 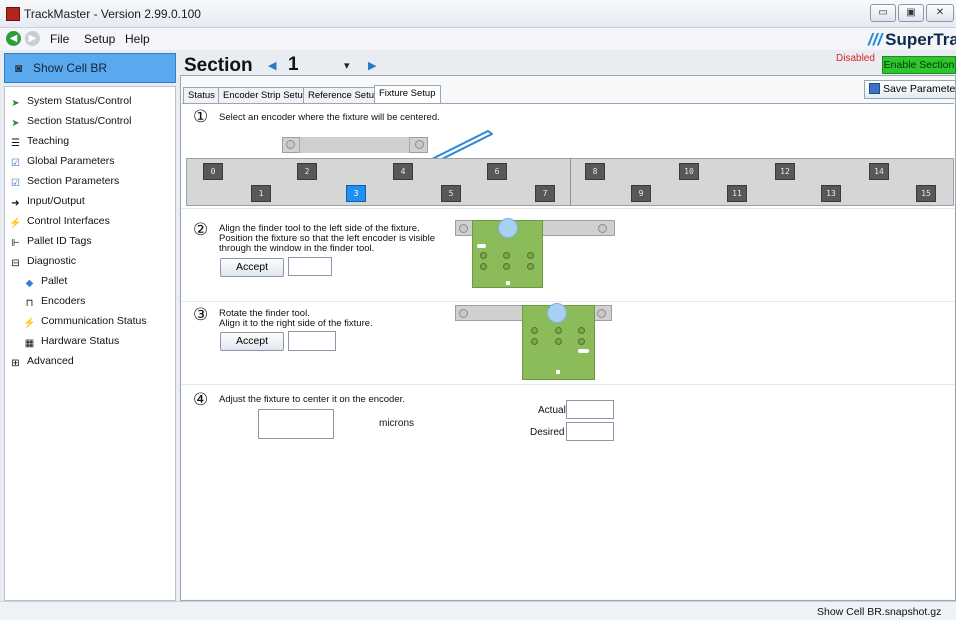 I want to click on encoder-button-2: 2, so click(x=307, y=171).